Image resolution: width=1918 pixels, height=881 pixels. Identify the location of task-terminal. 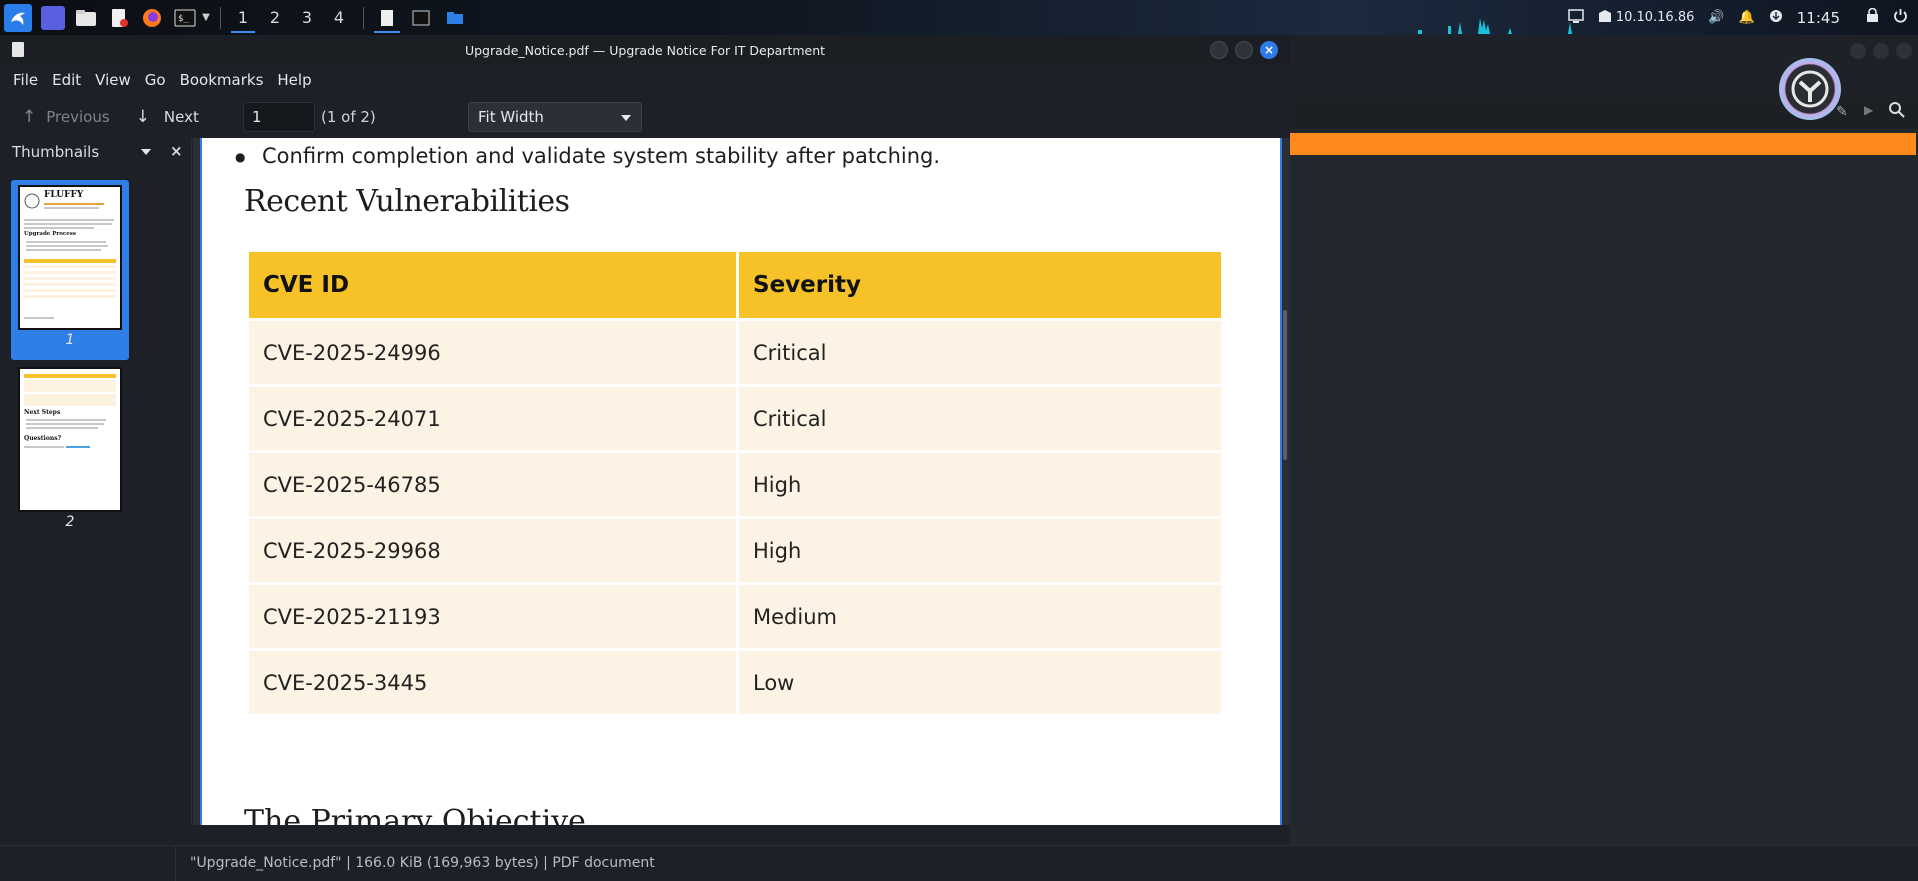
(421, 17).